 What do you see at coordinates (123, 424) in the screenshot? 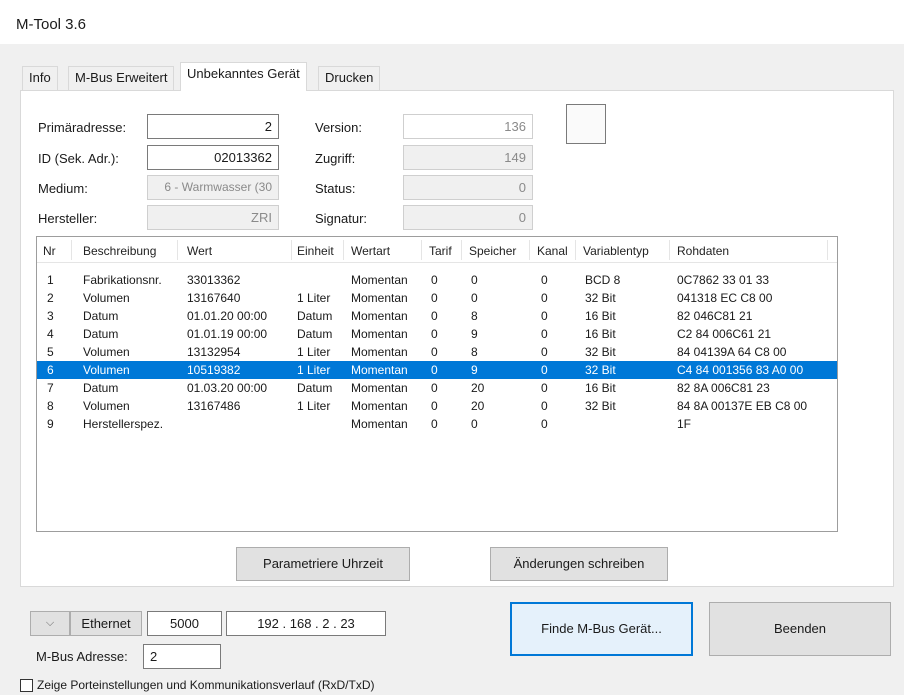
I see `cell-beschreibung: Herstellerspez.` at bounding box center [123, 424].